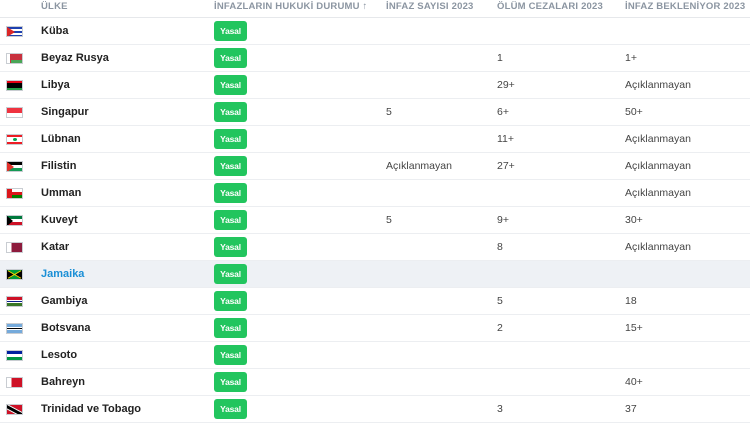 This screenshot has width=750, height=424. Describe the element at coordinates (430, 6) in the screenshot. I see `col-executions-header: İNFAZ SAYISI 2023` at that location.